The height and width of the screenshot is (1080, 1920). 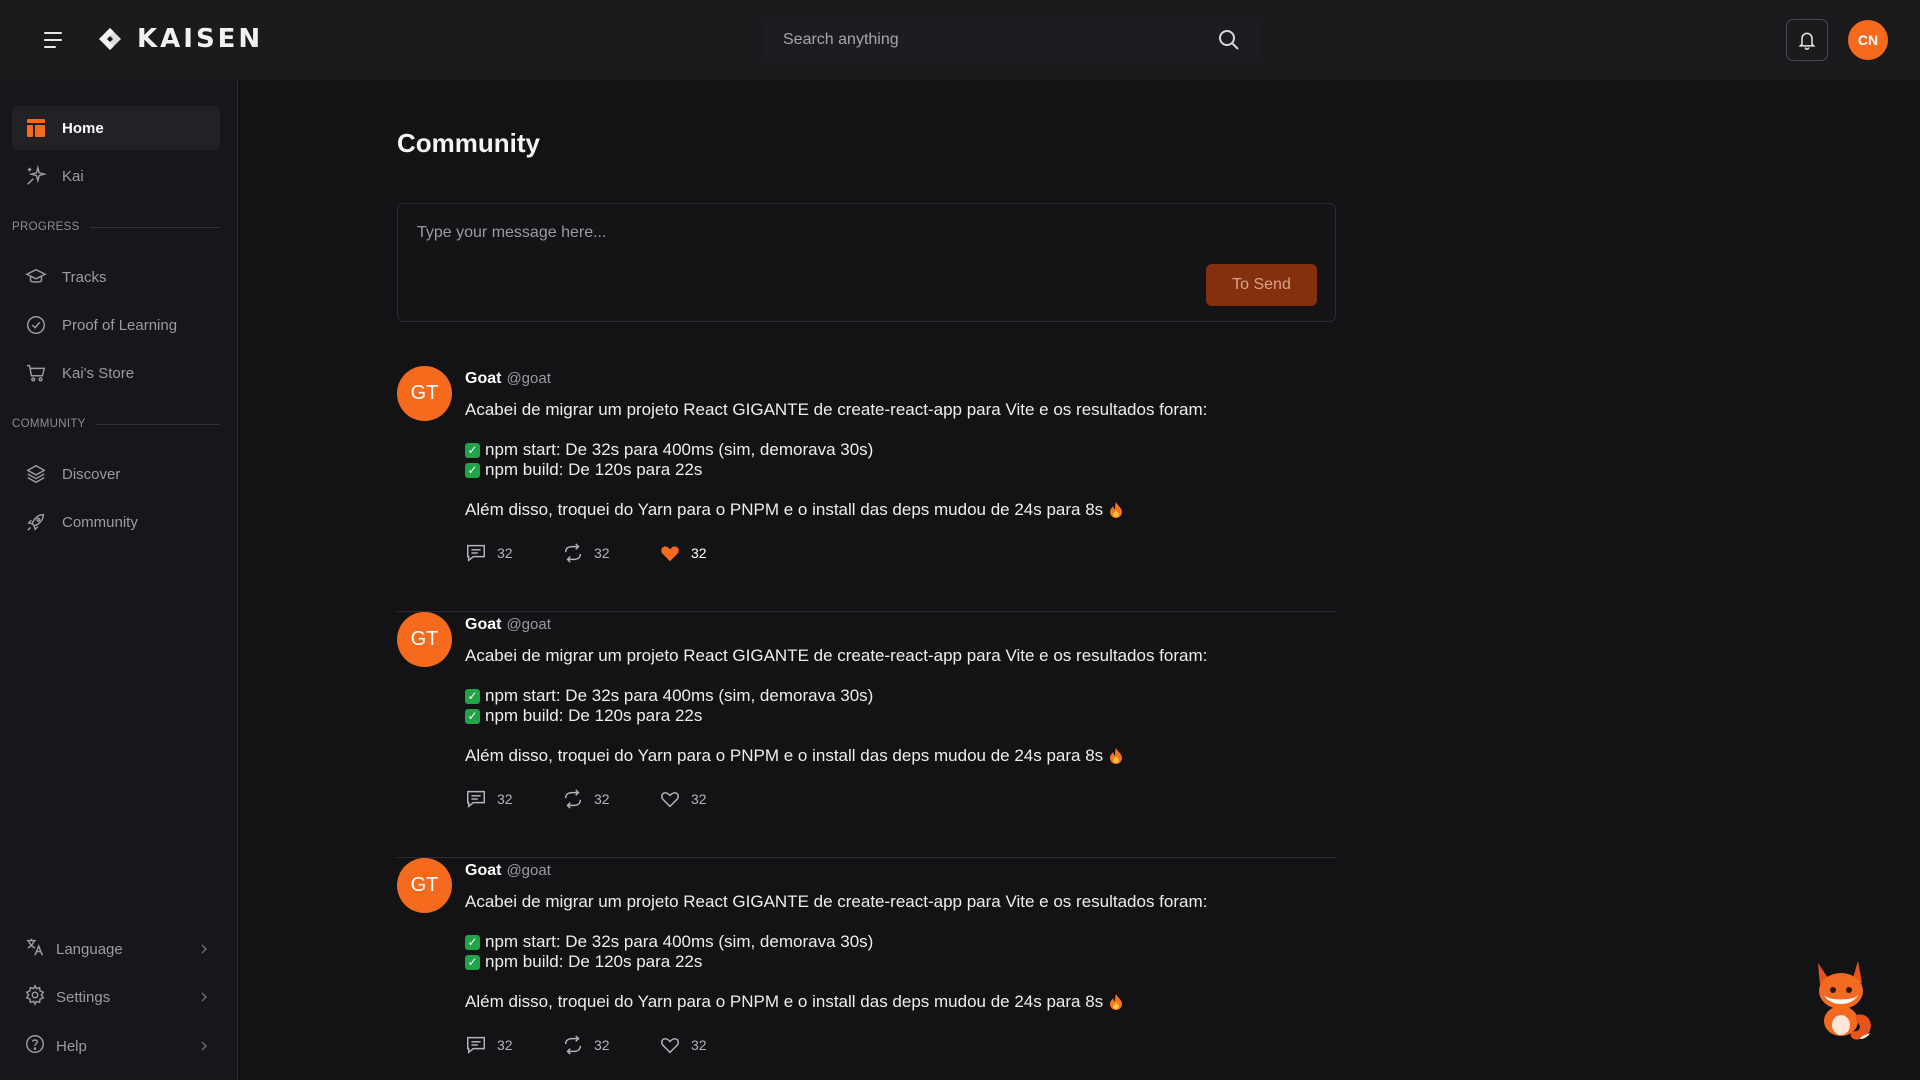 What do you see at coordinates (36, 325) in the screenshot?
I see `check-circle-icon` at bounding box center [36, 325].